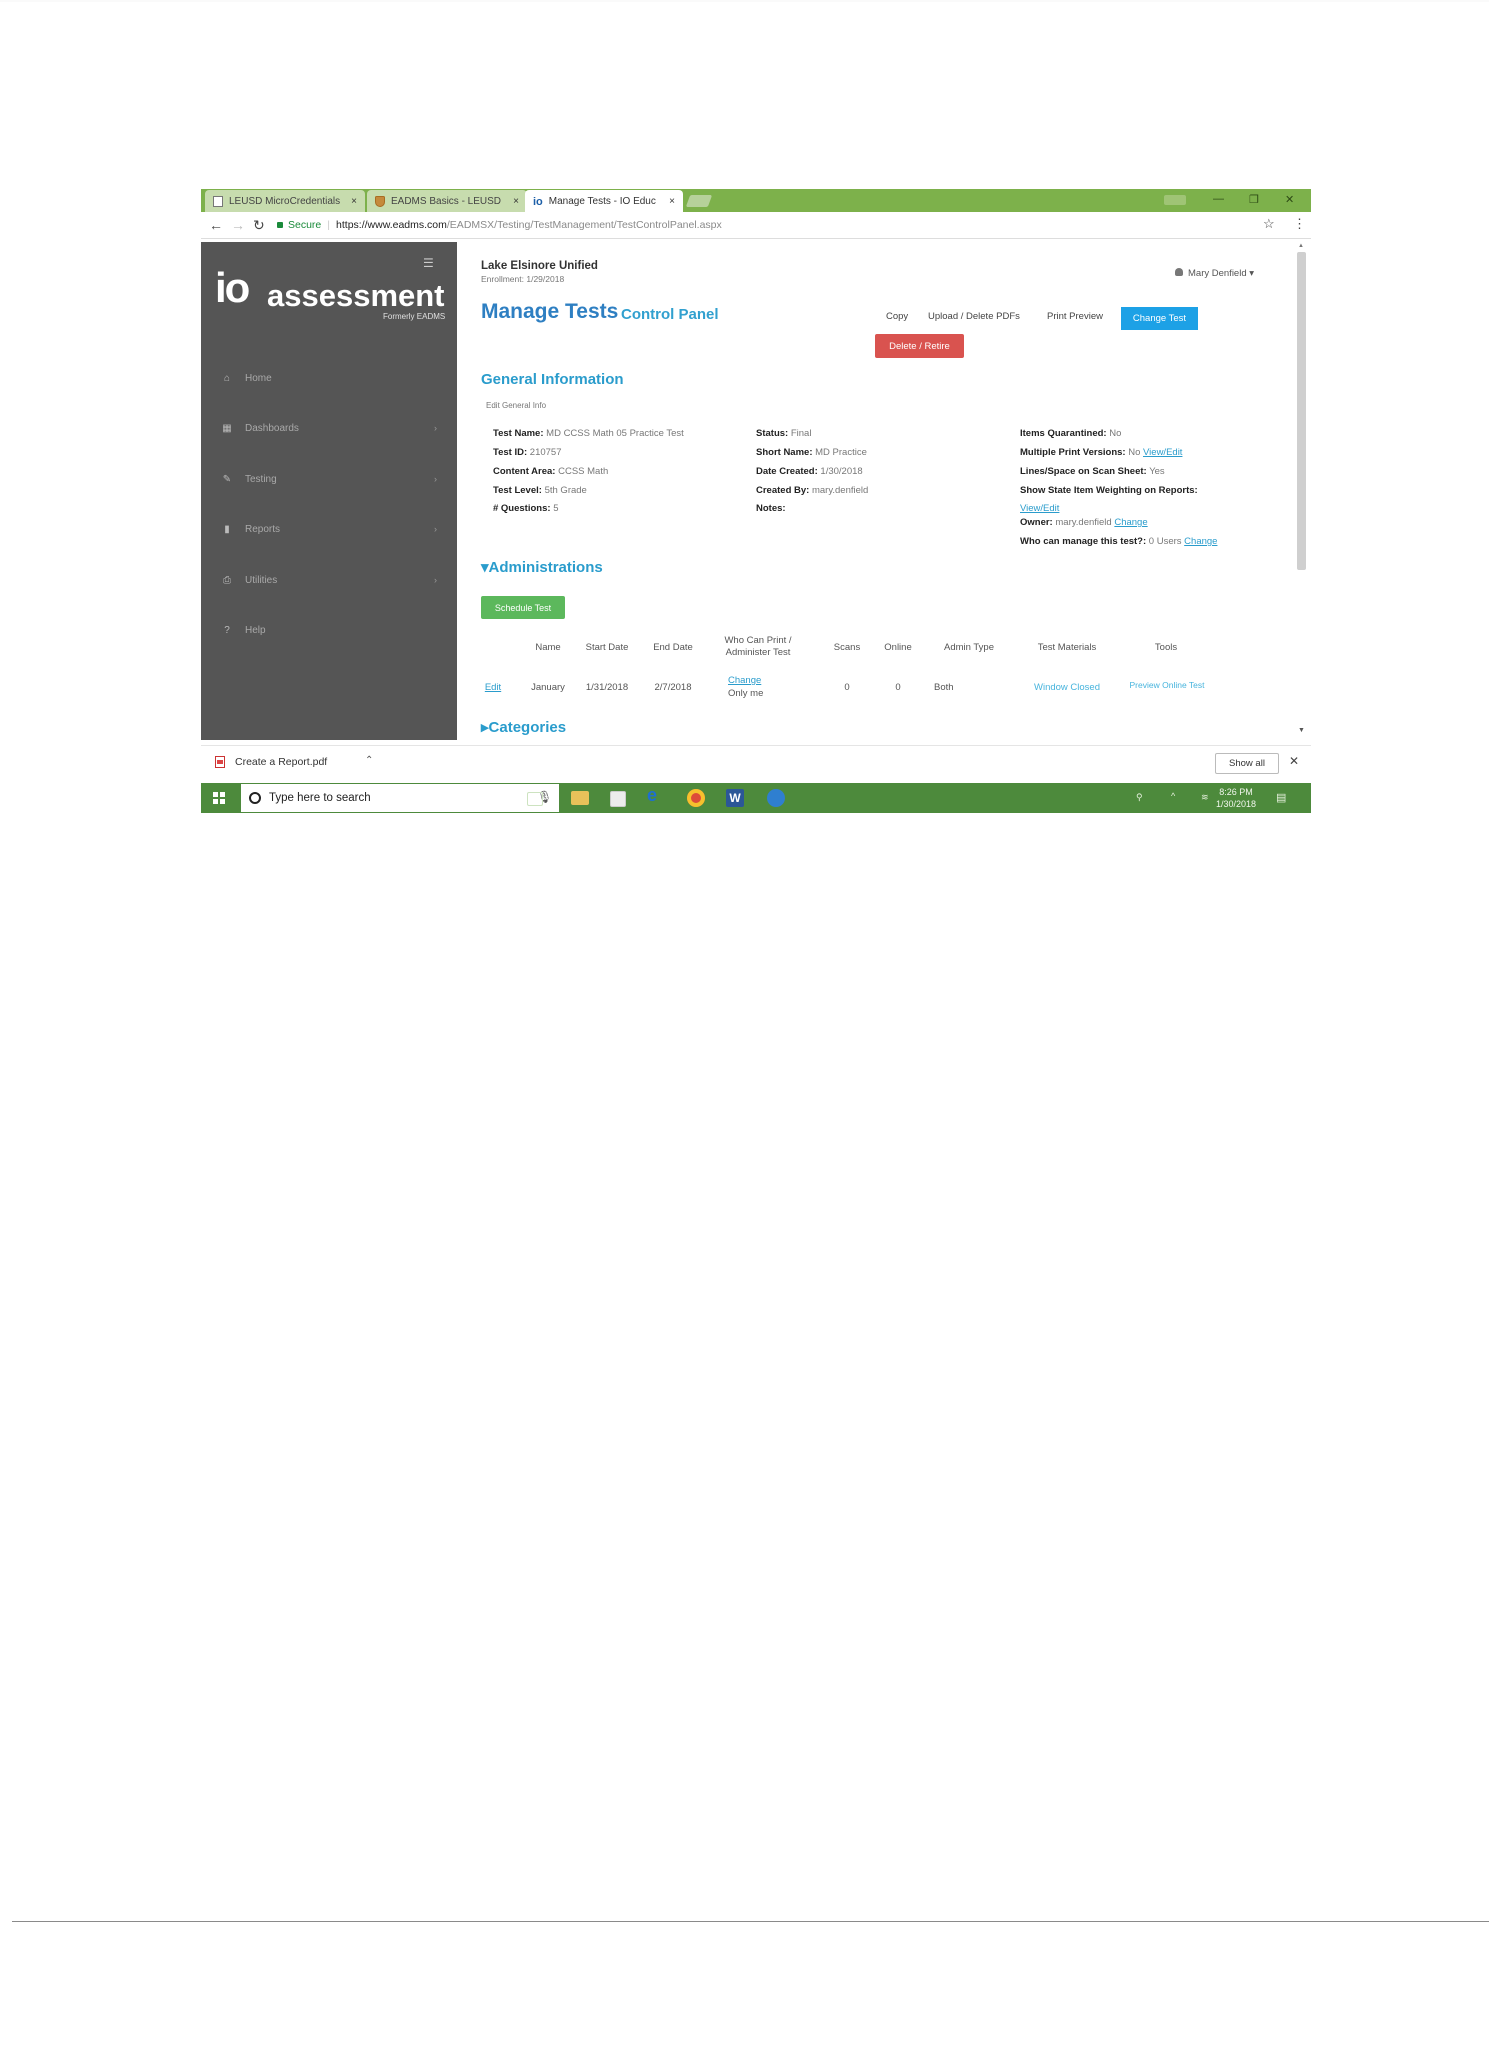 This screenshot has width=1489, height=2048. Describe the element at coordinates (1130, 522) in the screenshot. I see `change-owner-link: Change` at that location.